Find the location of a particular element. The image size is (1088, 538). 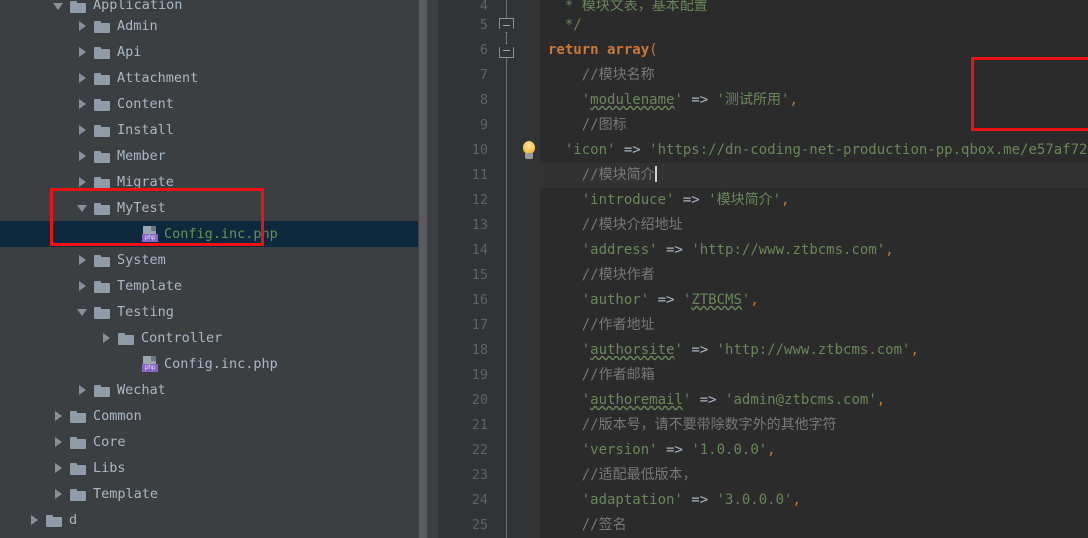

code-line-text: 'version' => '1.0.0.0', is located at coordinates (814, 450).